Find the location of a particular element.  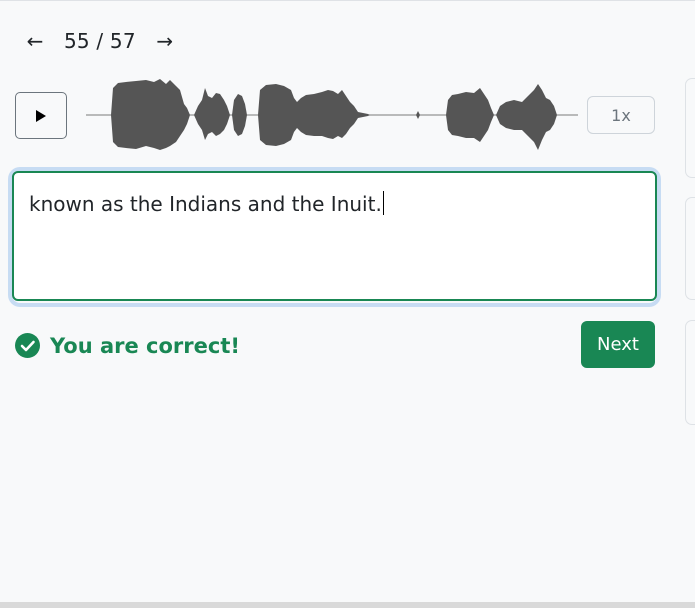

feedback-text: You are correct! is located at coordinates (145, 345).